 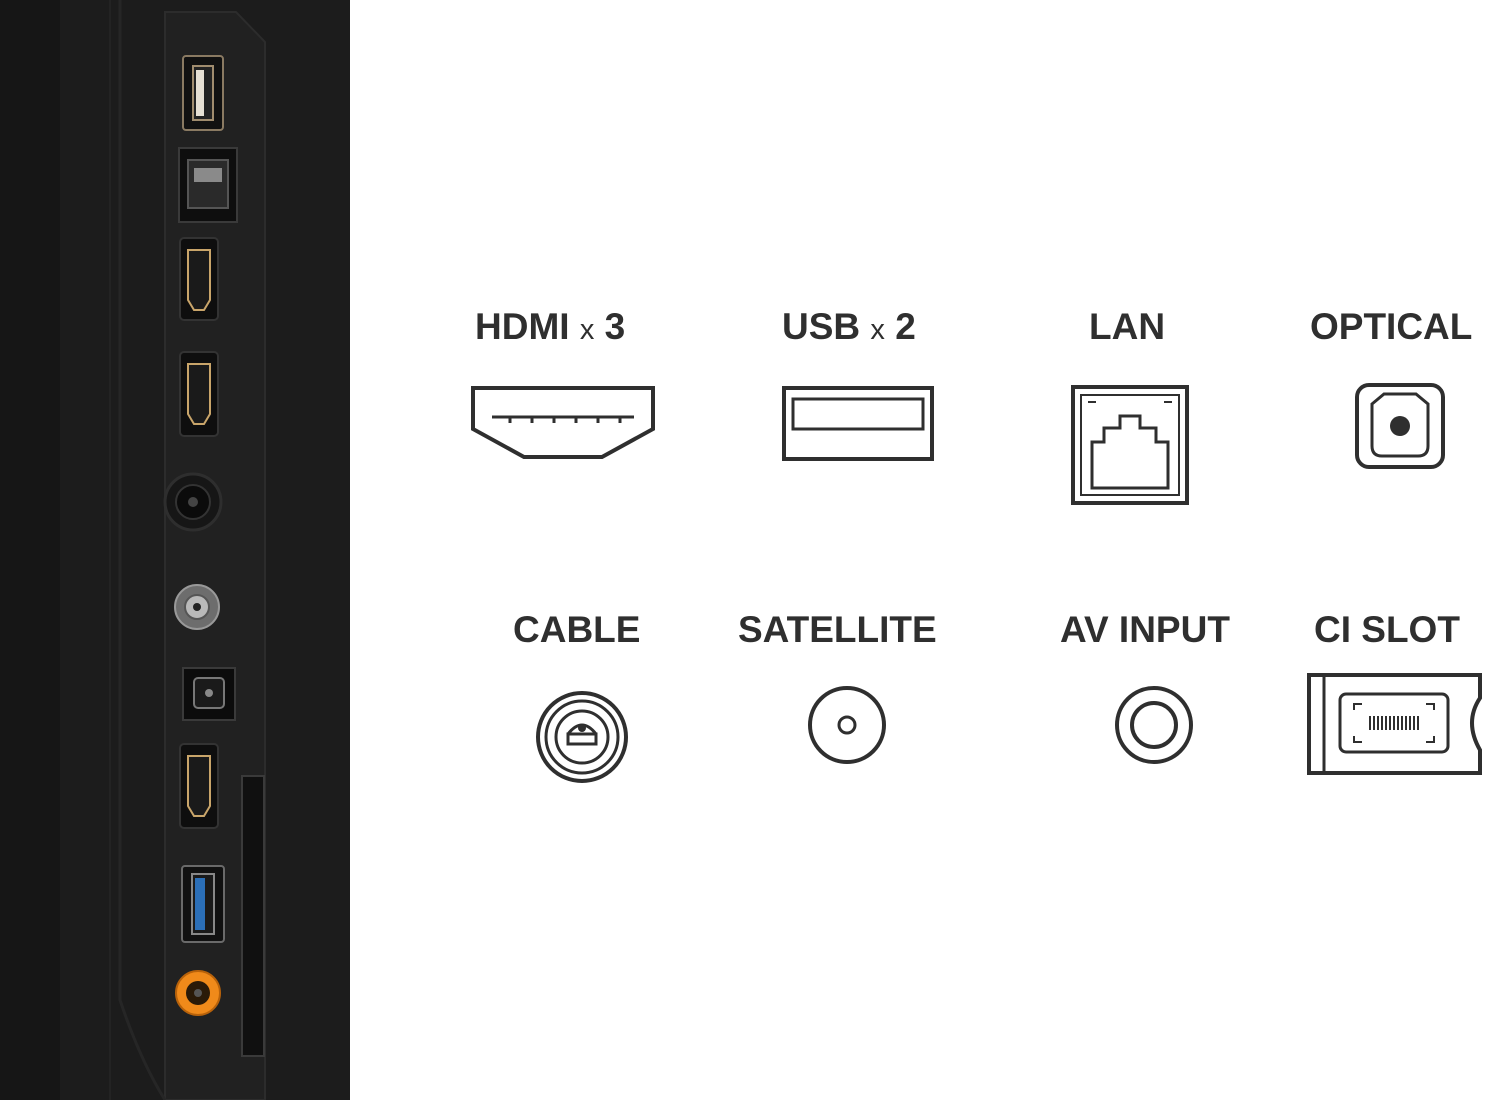 What do you see at coordinates (1394, 724) in the screenshot?
I see `ci-slot-icon` at bounding box center [1394, 724].